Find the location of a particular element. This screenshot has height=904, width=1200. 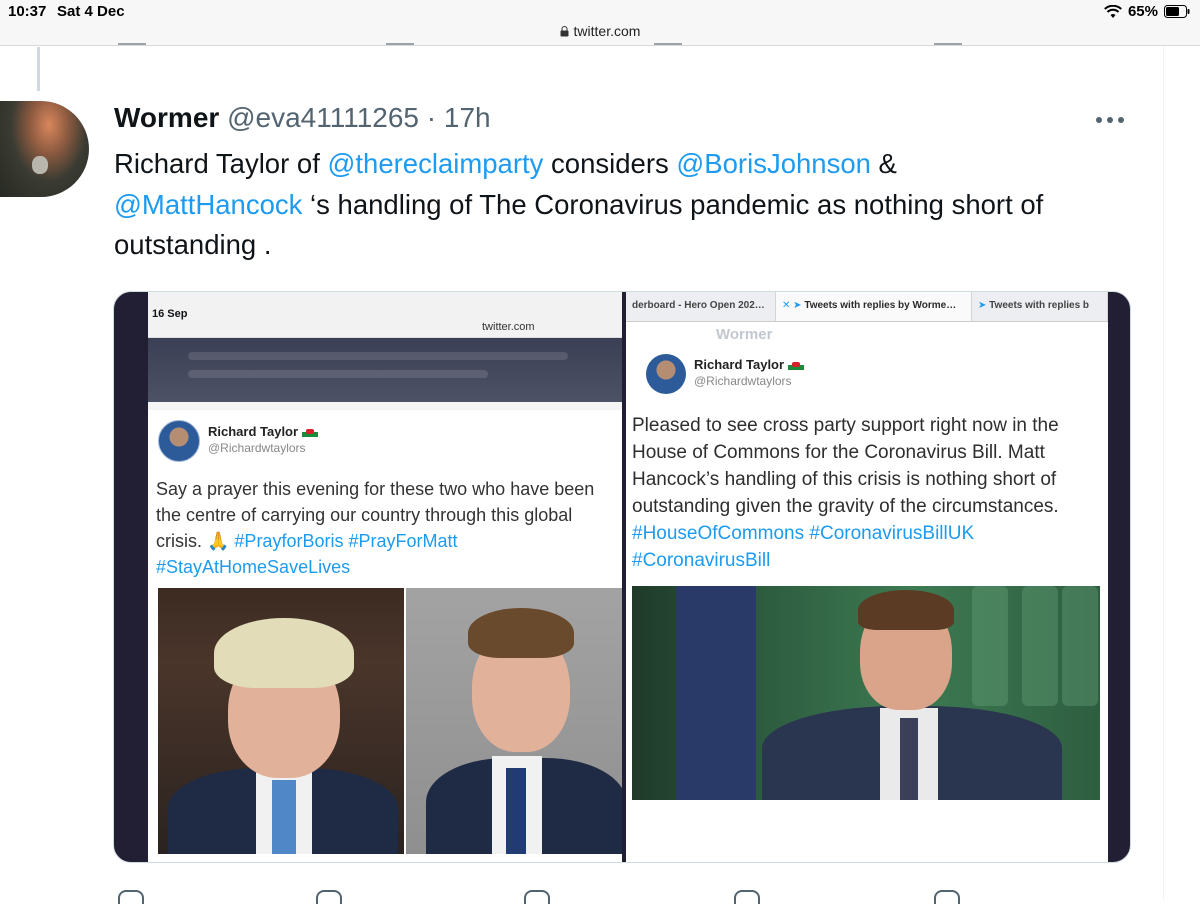

tweet-text-part: & is located at coordinates (883, 163).